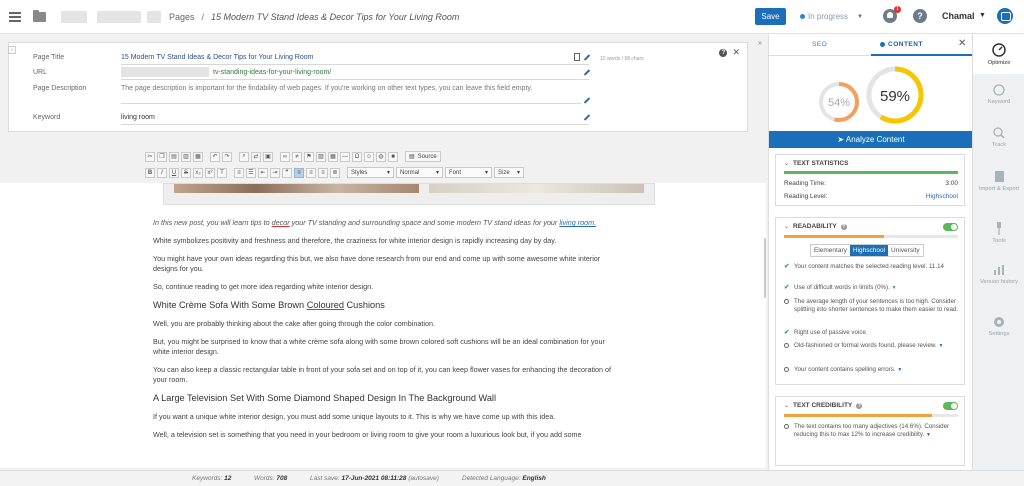 This screenshot has height=486, width=1024. What do you see at coordinates (150, 156) in the screenshot?
I see `cut-icon: ✂` at bounding box center [150, 156].